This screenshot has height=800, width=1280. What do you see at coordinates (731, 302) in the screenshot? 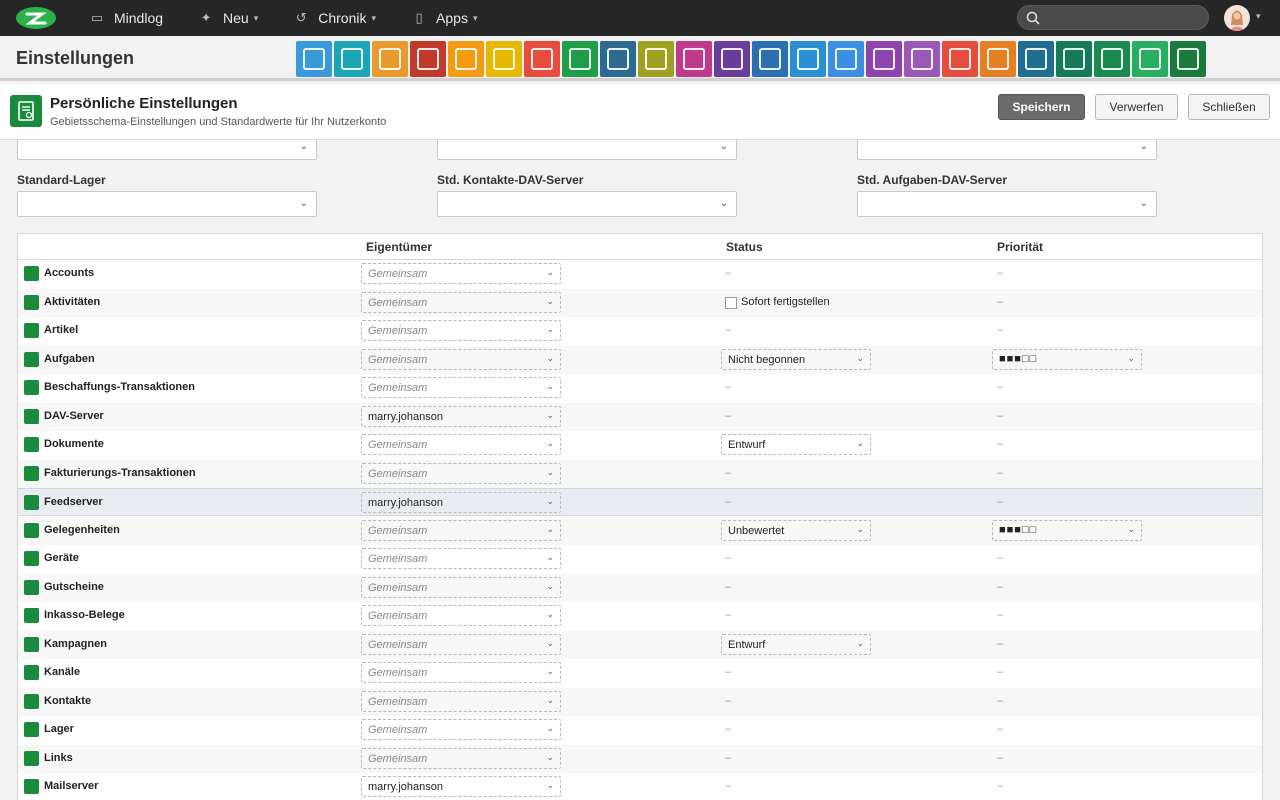
I see `complete-immediately-checkbox` at bounding box center [731, 302].